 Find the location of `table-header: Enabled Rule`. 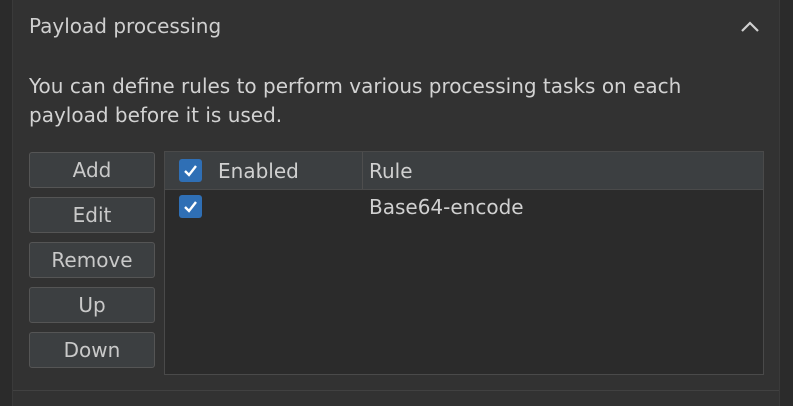

table-header: Enabled Rule is located at coordinates (464, 171).